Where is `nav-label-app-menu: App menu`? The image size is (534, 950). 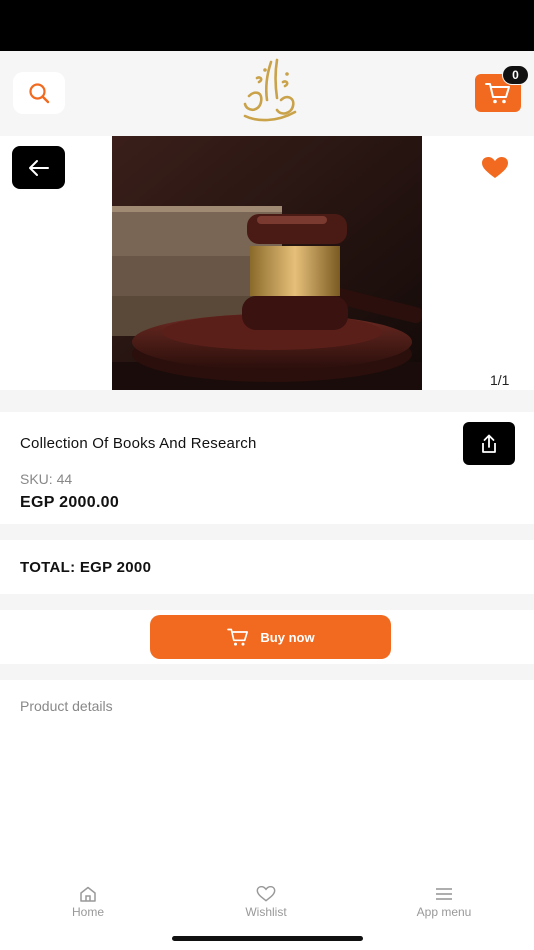
nav-label-app-menu: App menu is located at coordinates (444, 912).